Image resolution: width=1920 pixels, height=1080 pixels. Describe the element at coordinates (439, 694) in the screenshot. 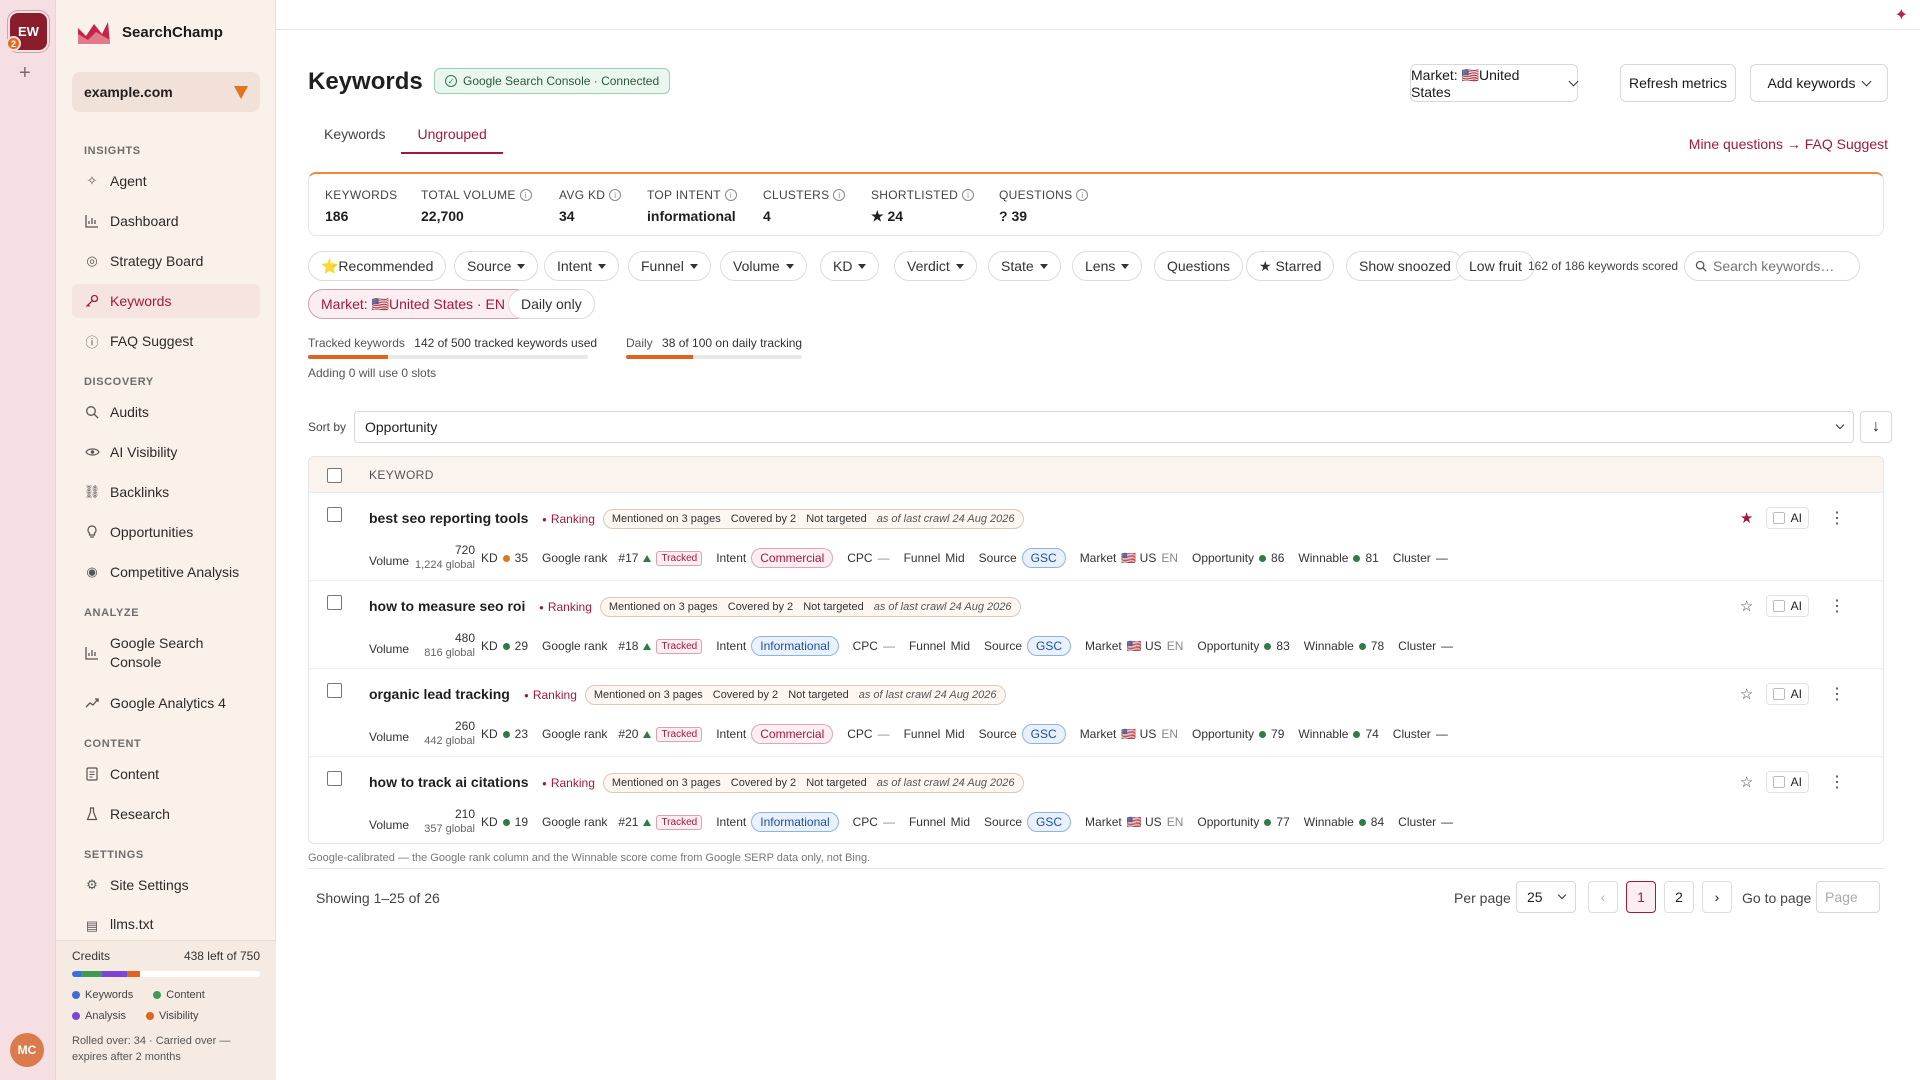

I see `keyword-text: organic lead tracking` at that location.